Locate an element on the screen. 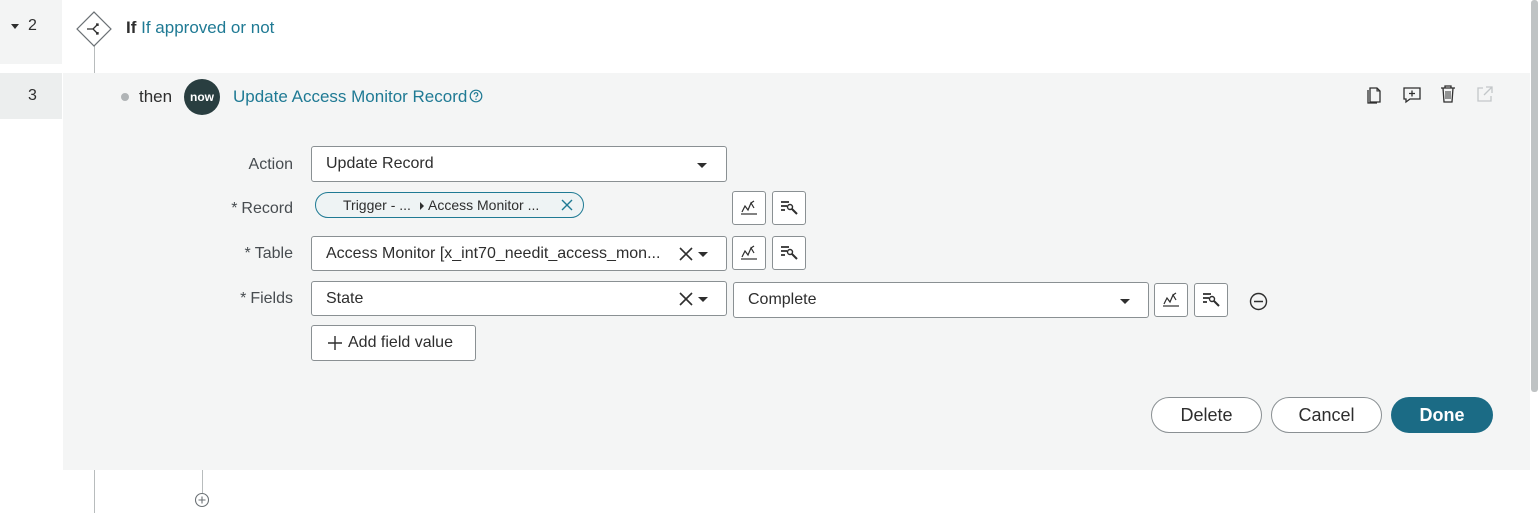 The width and height of the screenshot is (1539, 513). row-number: 3 is located at coordinates (32, 95).